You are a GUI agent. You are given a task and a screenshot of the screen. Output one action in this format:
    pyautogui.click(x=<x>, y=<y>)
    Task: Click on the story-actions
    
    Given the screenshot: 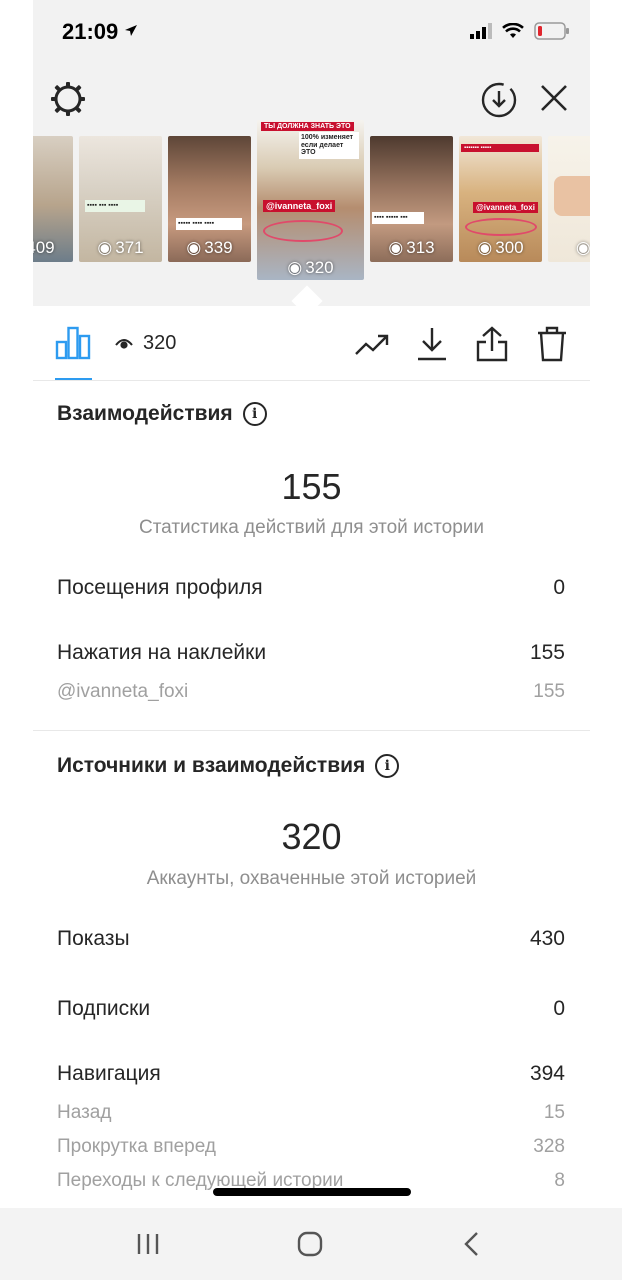 What is the action you would take?
    pyautogui.click(x=462, y=344)
    